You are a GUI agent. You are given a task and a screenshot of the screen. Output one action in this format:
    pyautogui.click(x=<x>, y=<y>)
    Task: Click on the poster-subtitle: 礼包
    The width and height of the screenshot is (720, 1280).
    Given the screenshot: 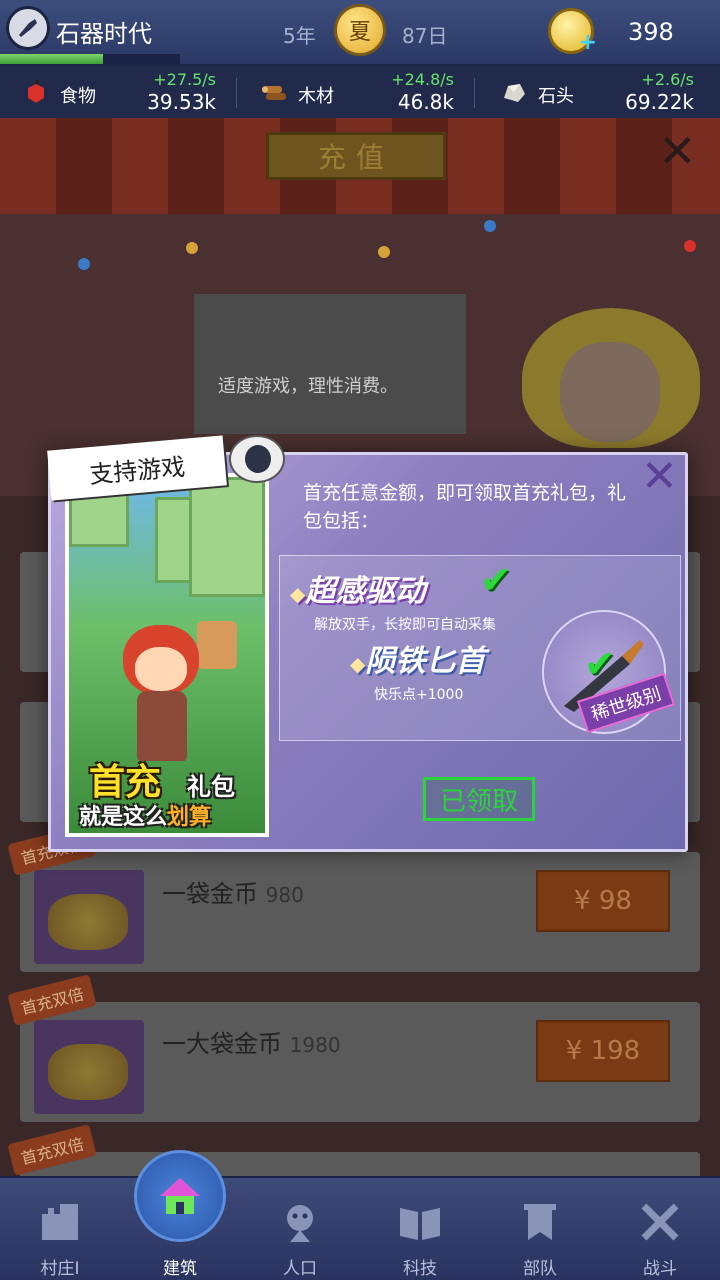 What is the action you would take?
    pyautogui.click(x=211, y=787)
    